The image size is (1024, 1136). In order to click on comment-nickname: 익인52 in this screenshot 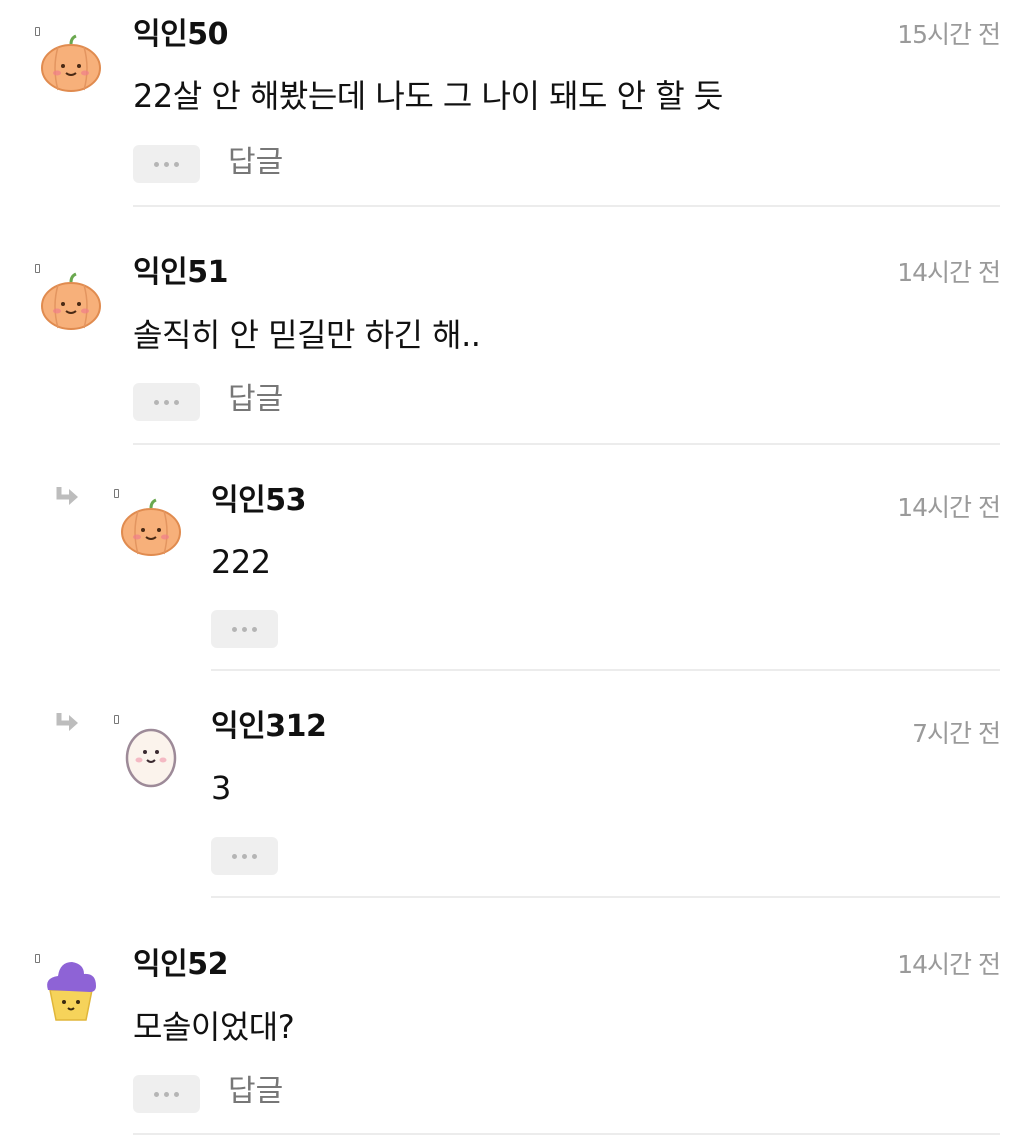, I will do `click(180, 964)`.